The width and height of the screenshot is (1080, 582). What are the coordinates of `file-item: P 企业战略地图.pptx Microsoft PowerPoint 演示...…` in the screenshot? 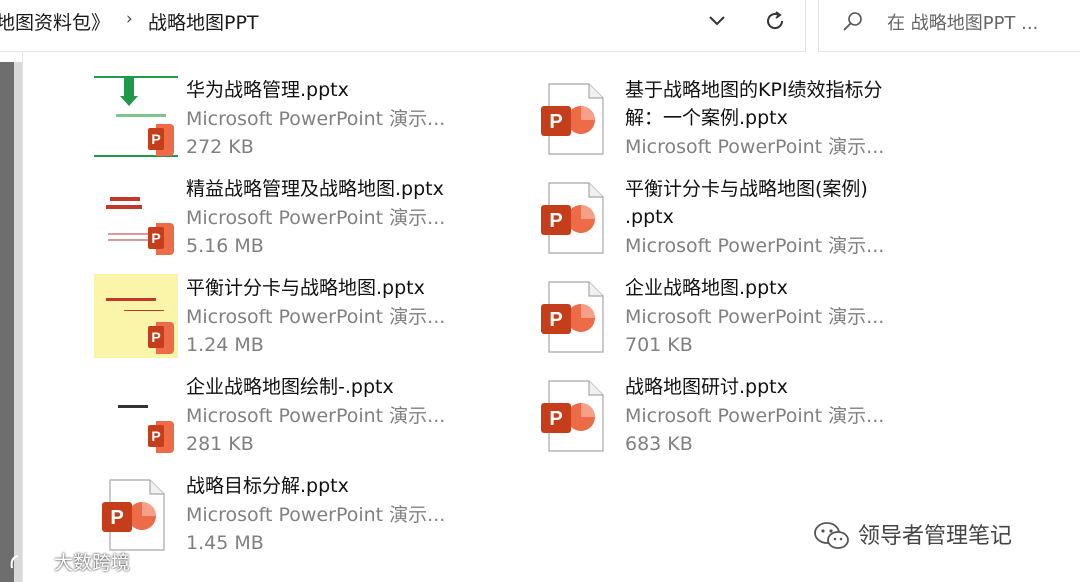 It's located at (743, 320).